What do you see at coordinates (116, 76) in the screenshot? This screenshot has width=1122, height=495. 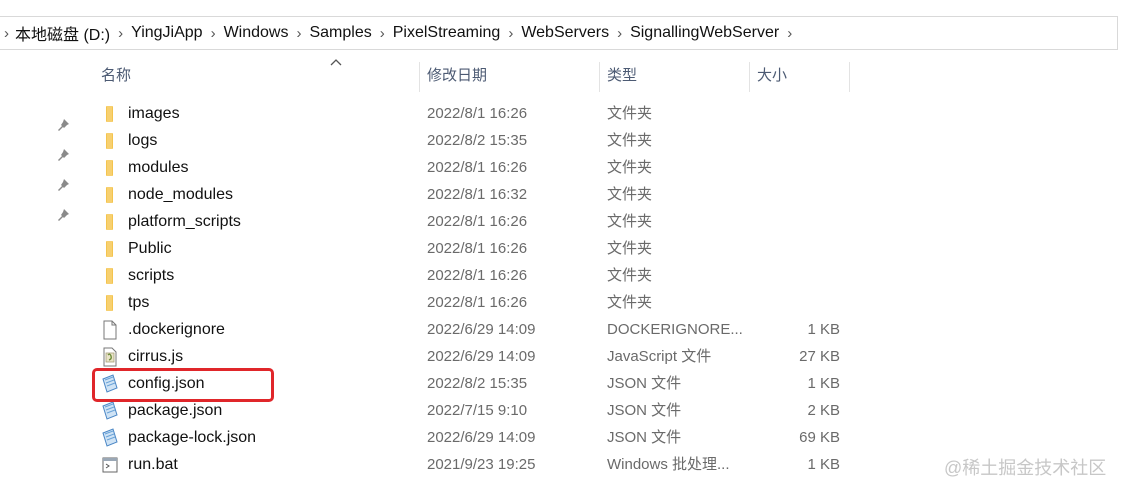 I see `column-header-name: 名称` at bounding box center [116, 76].